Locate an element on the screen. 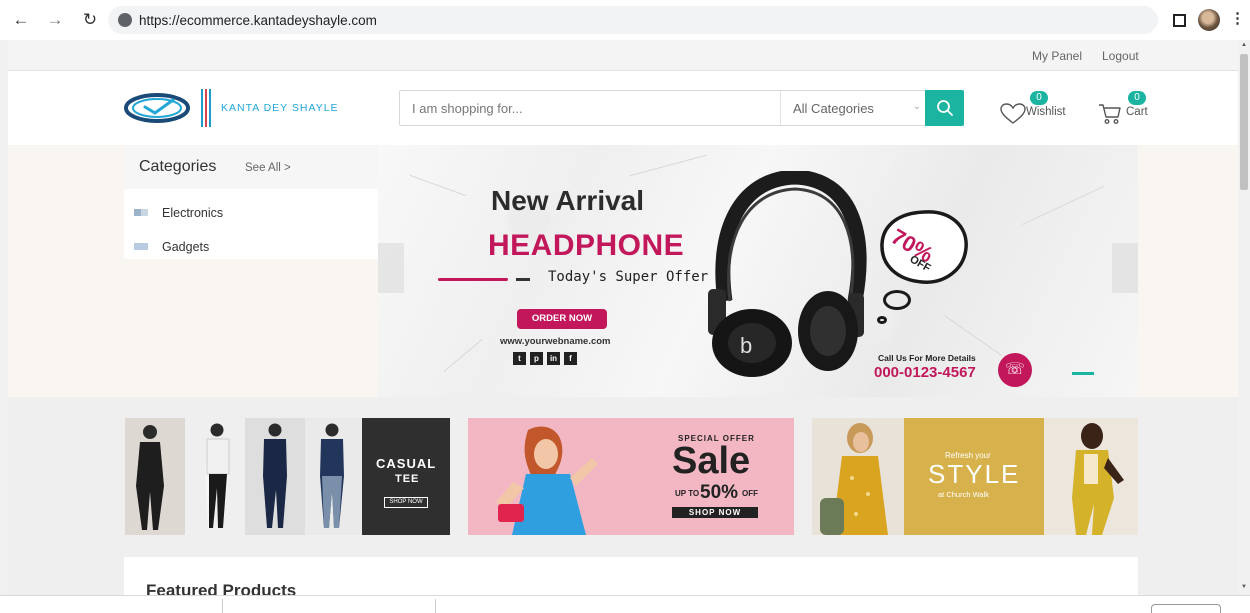  categories-header: Categories See All > is located at coordinates (251, 167).